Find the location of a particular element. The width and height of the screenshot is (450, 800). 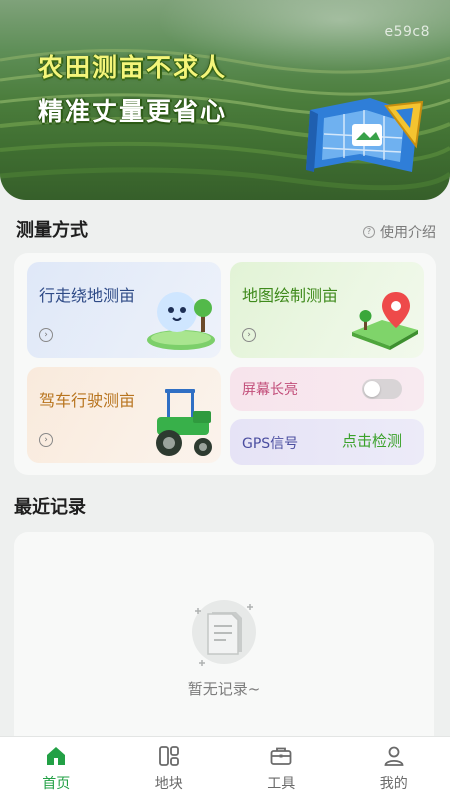

recent-section-title: 最近记录 is located at coordinates (50, 507).